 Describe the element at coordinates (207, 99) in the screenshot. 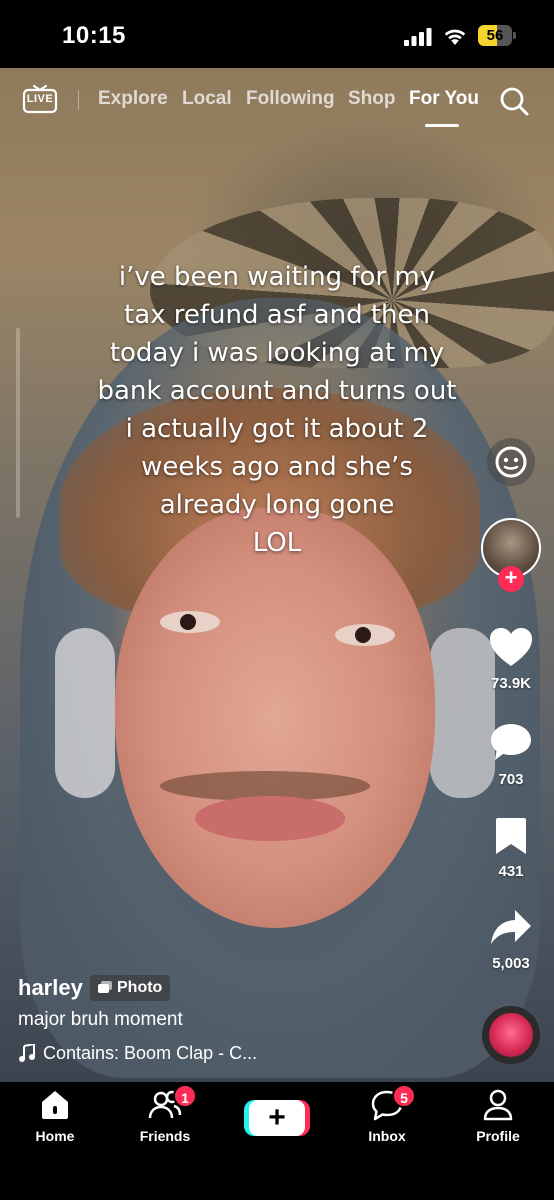

I see `tab-local: Local` at that location.